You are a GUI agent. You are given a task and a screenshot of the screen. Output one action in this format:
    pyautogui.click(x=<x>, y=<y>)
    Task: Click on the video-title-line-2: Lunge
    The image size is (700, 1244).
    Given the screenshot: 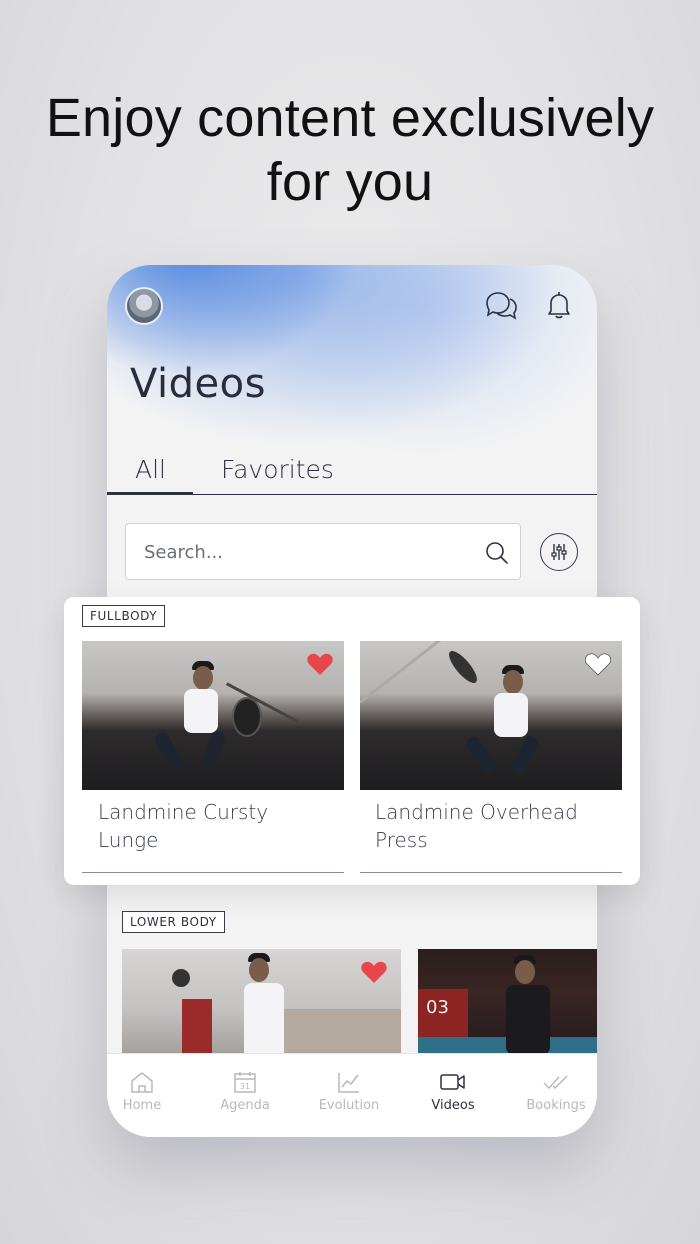 What is the action you would take?
    pyautogui.click(x=128, y=840)
    